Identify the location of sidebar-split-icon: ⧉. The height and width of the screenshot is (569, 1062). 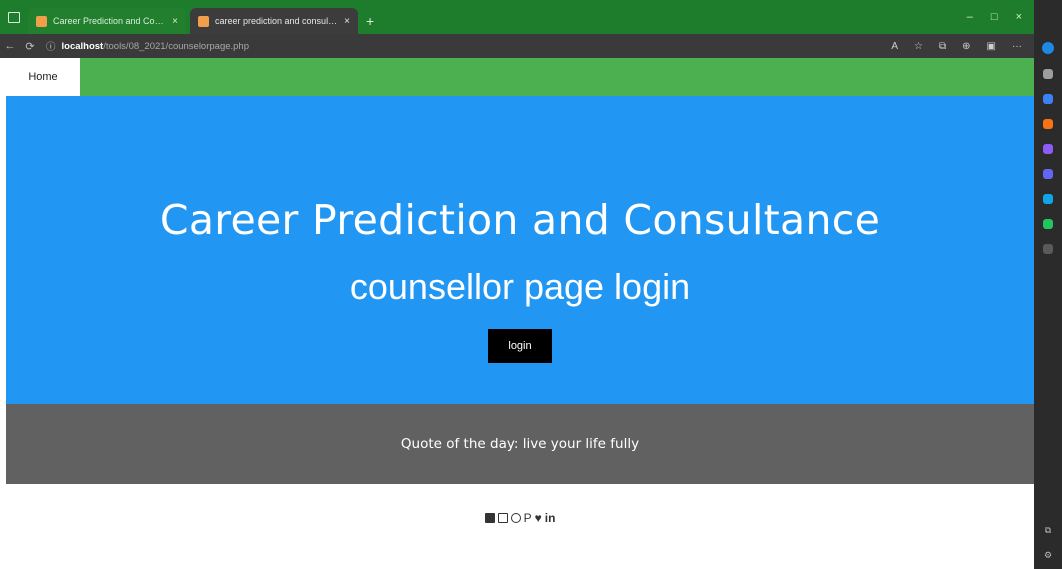
(1048, 530).